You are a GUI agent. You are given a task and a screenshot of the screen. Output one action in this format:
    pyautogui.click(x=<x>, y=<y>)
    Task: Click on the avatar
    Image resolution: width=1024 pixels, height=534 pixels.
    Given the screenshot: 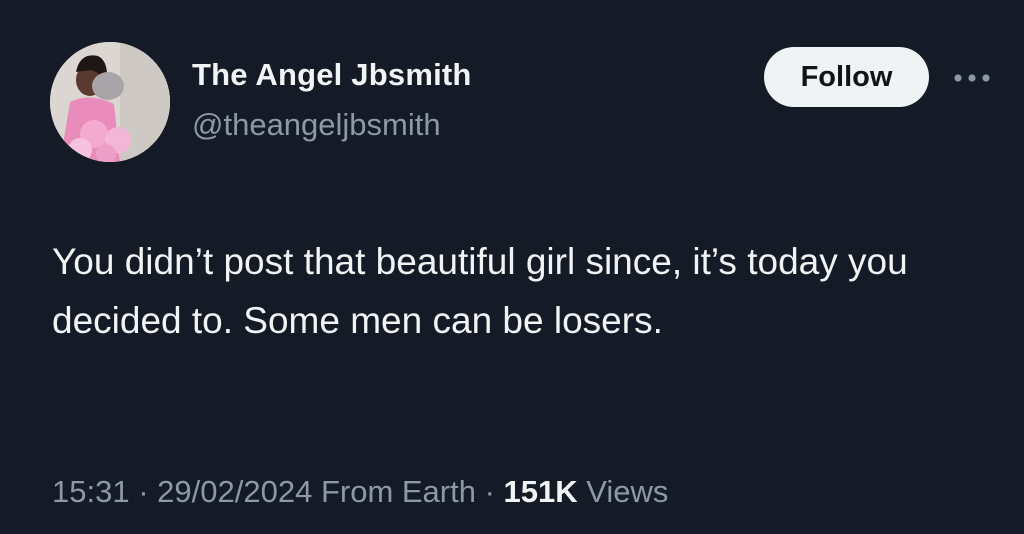 What is the action you would take?
    pyautogui.click(x=110, y=102)
    